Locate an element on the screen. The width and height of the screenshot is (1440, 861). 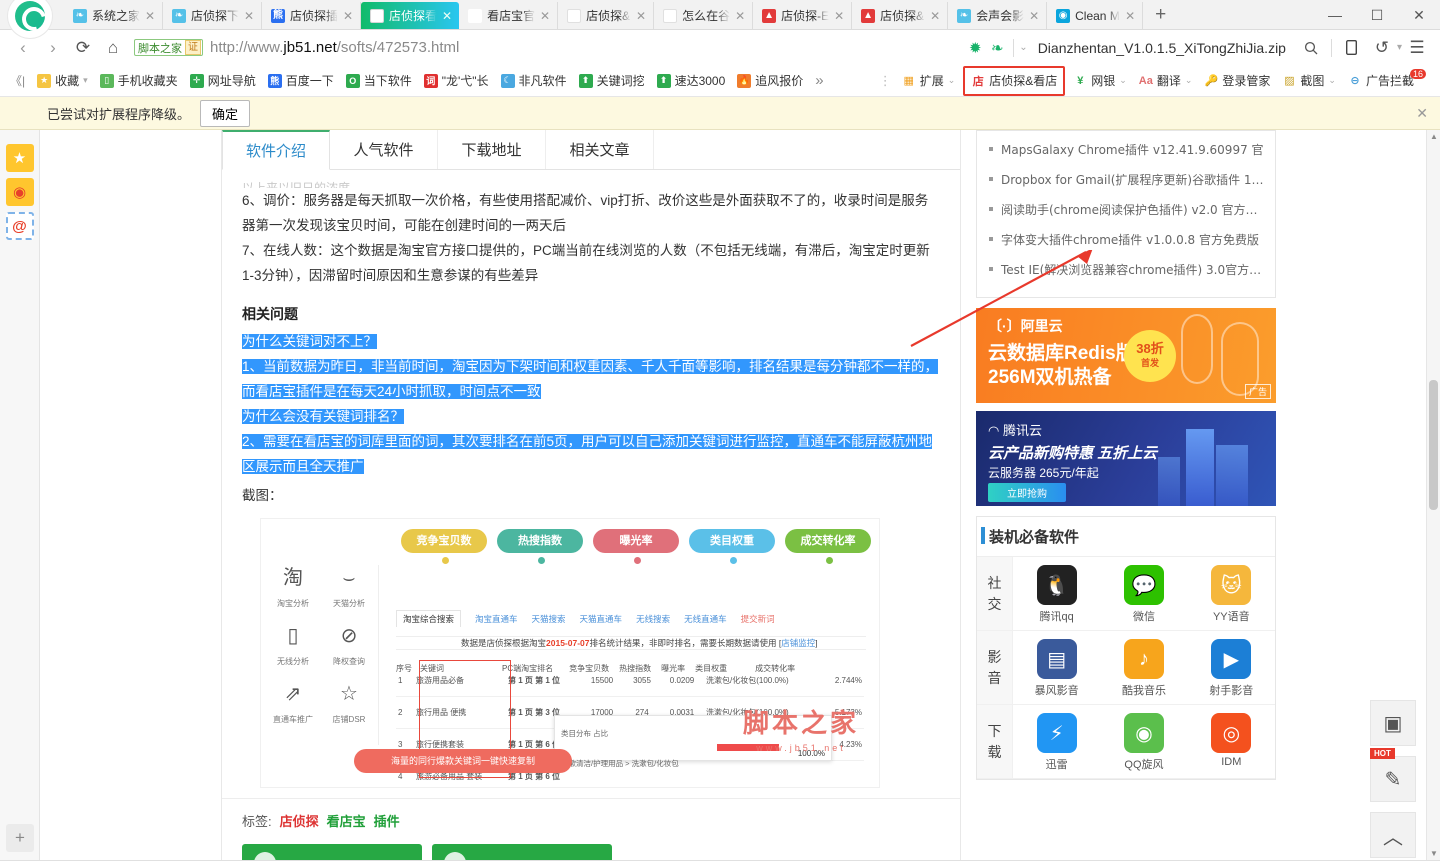
scroll-down-arrow: ▼ is located at coordinates (1433, 853).